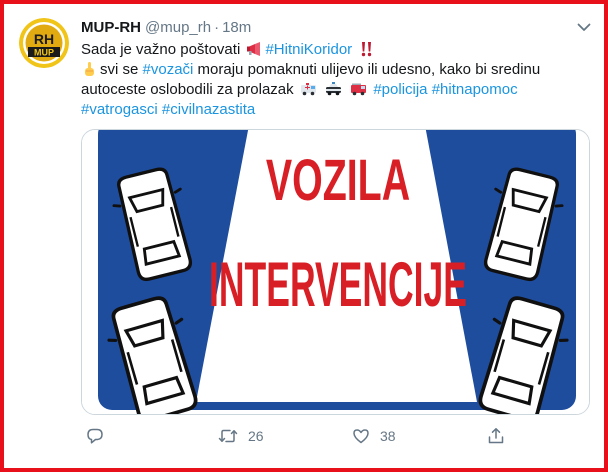  I want to click on hashtag-civilnazastita: #civilnazastita, so click(208, 109).